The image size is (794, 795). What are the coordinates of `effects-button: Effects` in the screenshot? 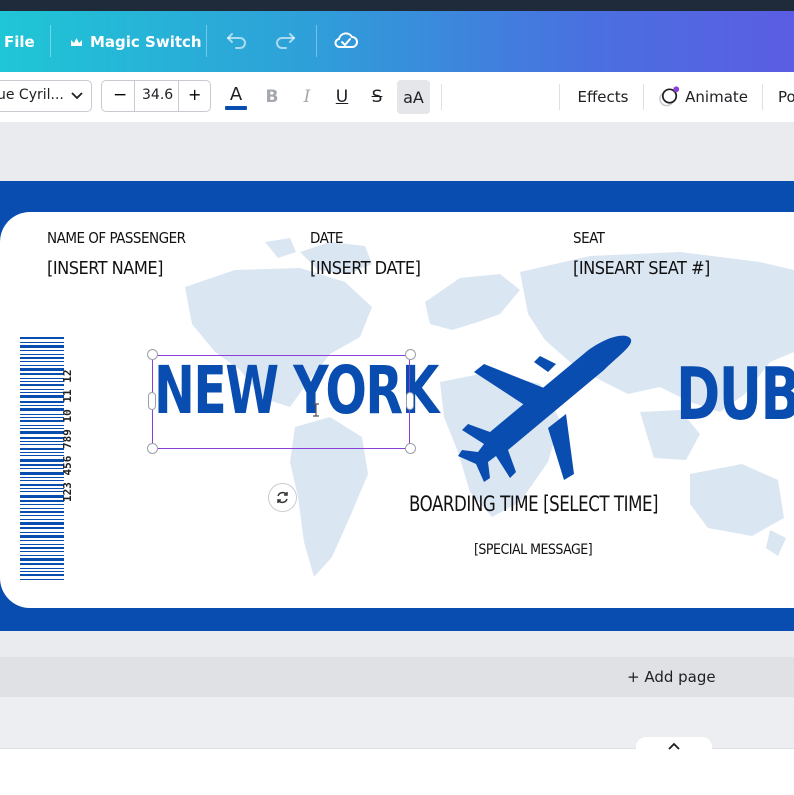 It's located at (603, 97).